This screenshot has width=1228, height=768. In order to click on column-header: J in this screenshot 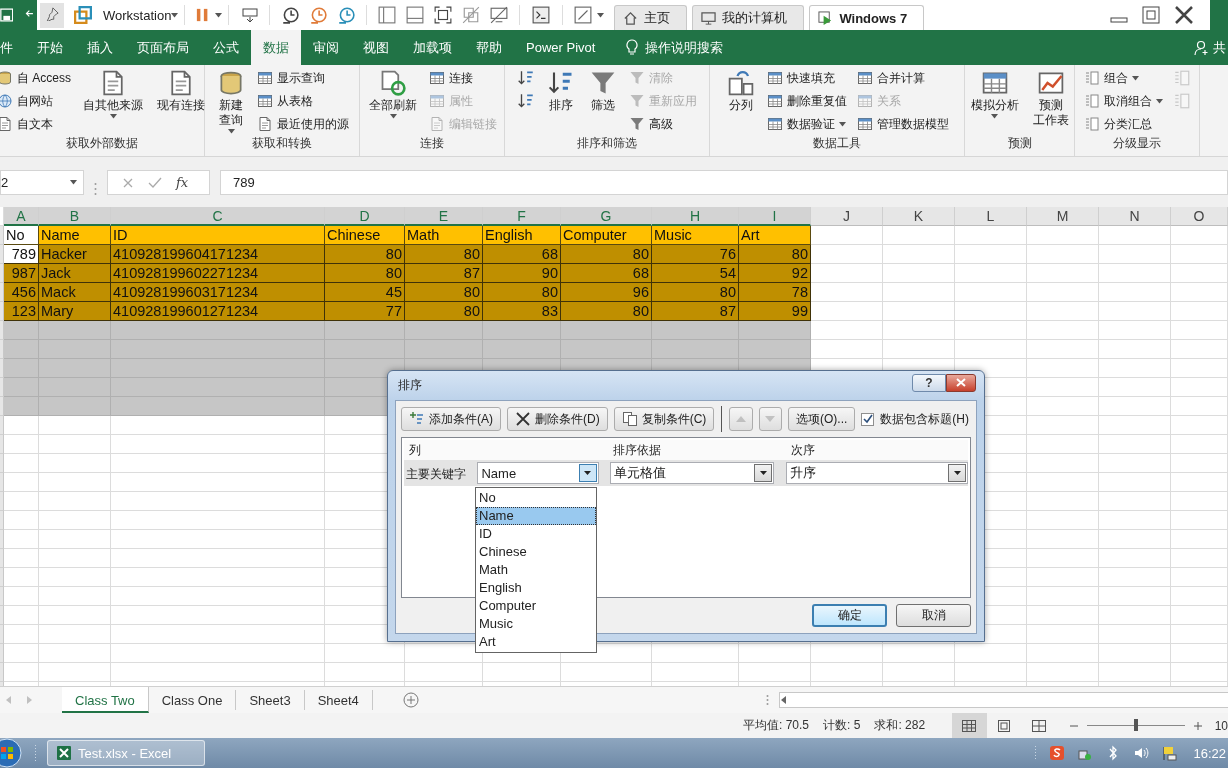, I will do `click(847, 216)`.